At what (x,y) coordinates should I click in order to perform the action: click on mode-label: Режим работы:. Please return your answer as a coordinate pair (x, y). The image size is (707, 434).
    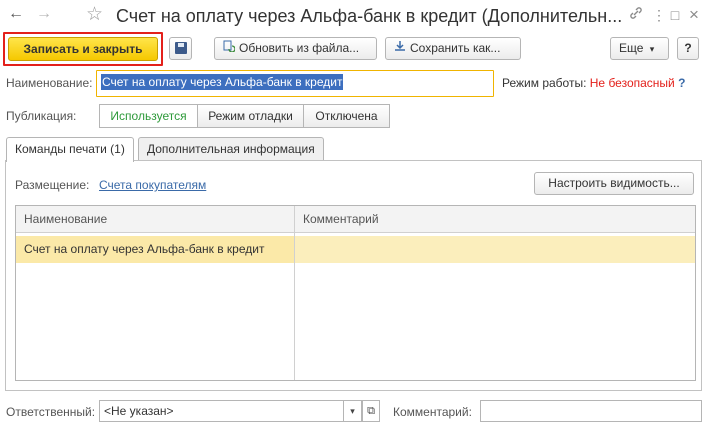
    Looking at the image, I should click on (544, 83).